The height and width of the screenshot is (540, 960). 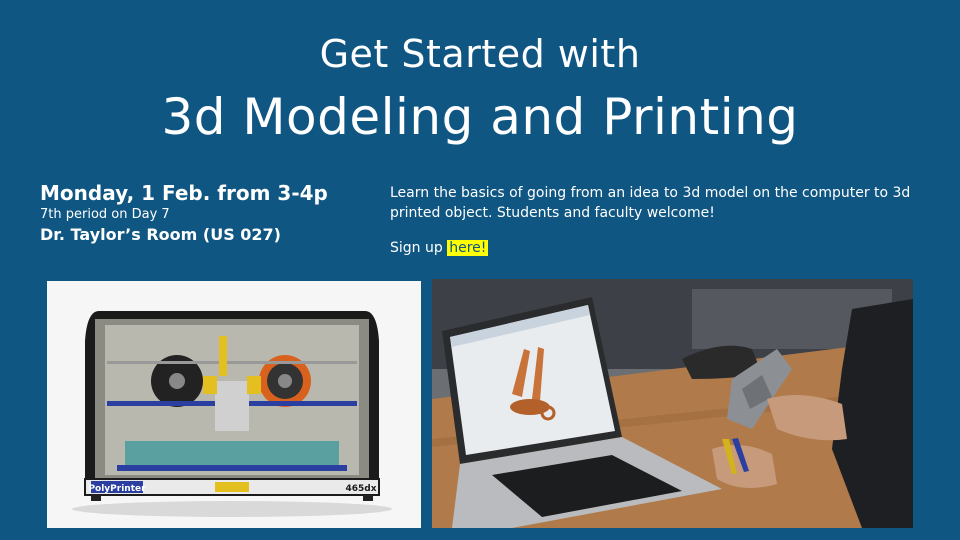 I want to click on event-period: 7th period on Day 7, so click(x=105, y=214).